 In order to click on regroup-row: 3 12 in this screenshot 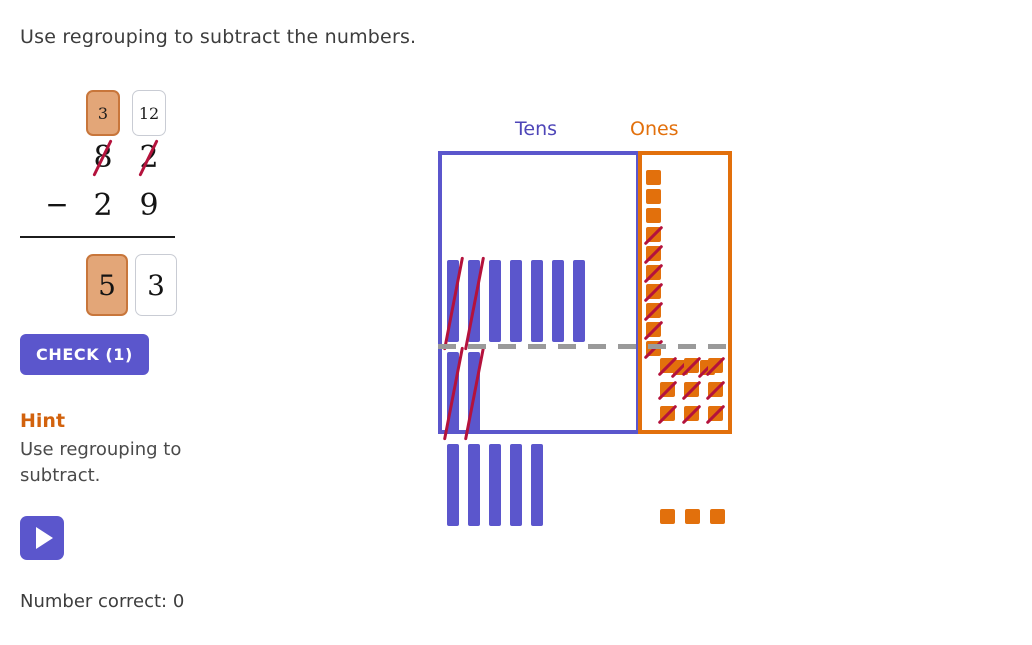, I will do `click(120, 115)`.